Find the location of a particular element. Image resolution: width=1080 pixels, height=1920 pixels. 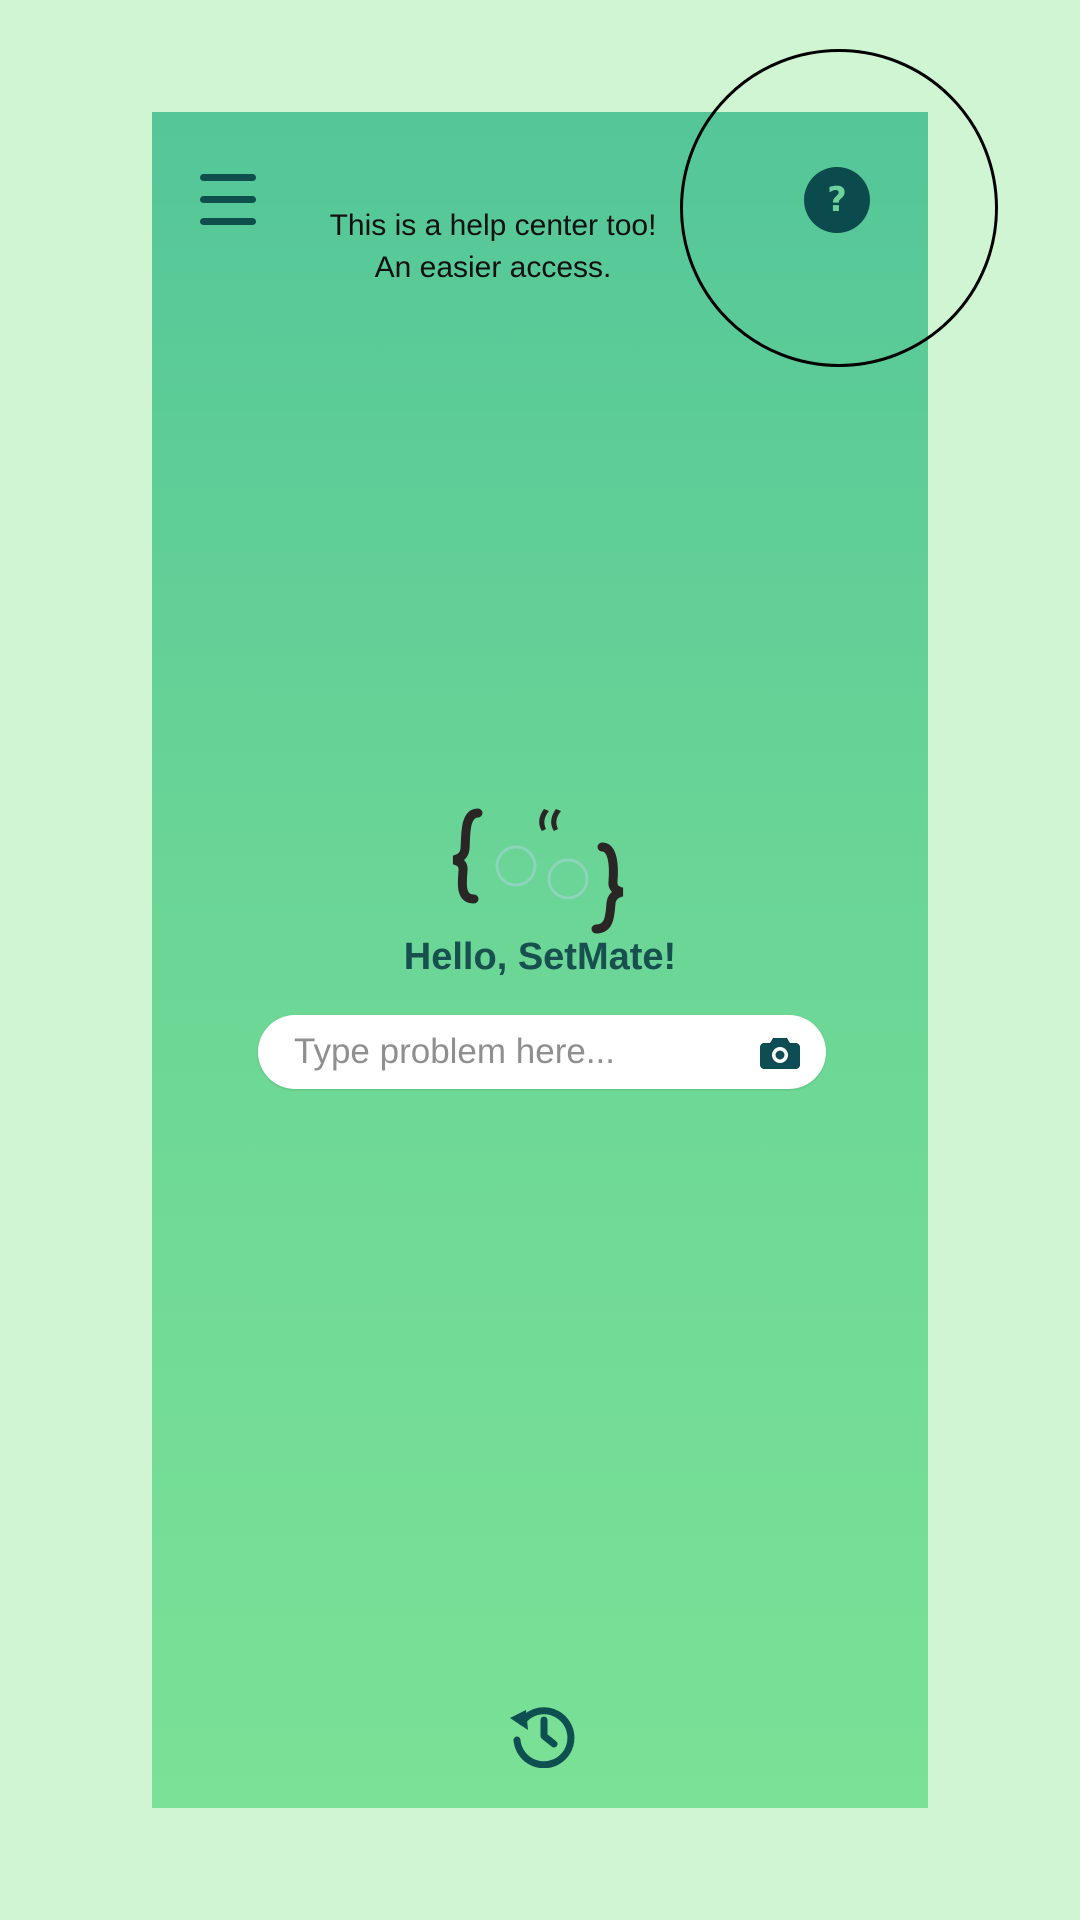

camera-icon is located at coordinates (780, 1052).